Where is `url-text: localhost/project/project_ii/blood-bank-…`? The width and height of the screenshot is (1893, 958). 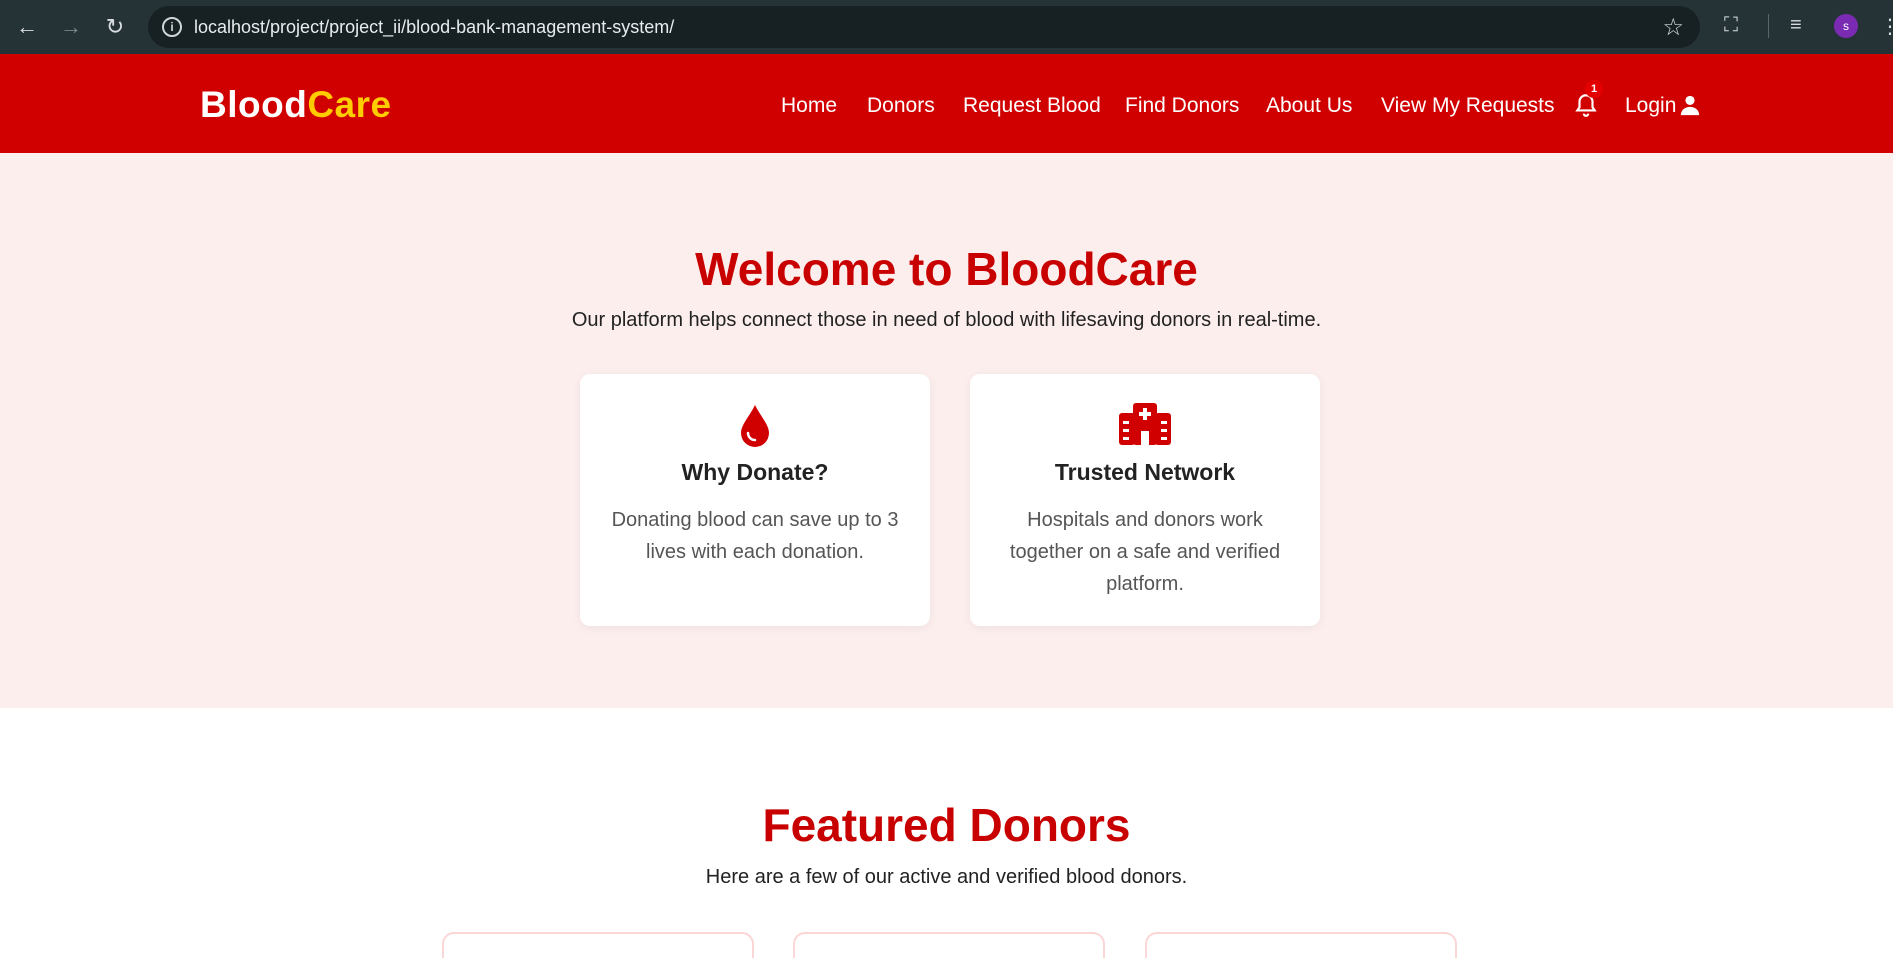
url-text: localhost/project/project_ii/blood-bank-… is located at coordinates (434, 27).